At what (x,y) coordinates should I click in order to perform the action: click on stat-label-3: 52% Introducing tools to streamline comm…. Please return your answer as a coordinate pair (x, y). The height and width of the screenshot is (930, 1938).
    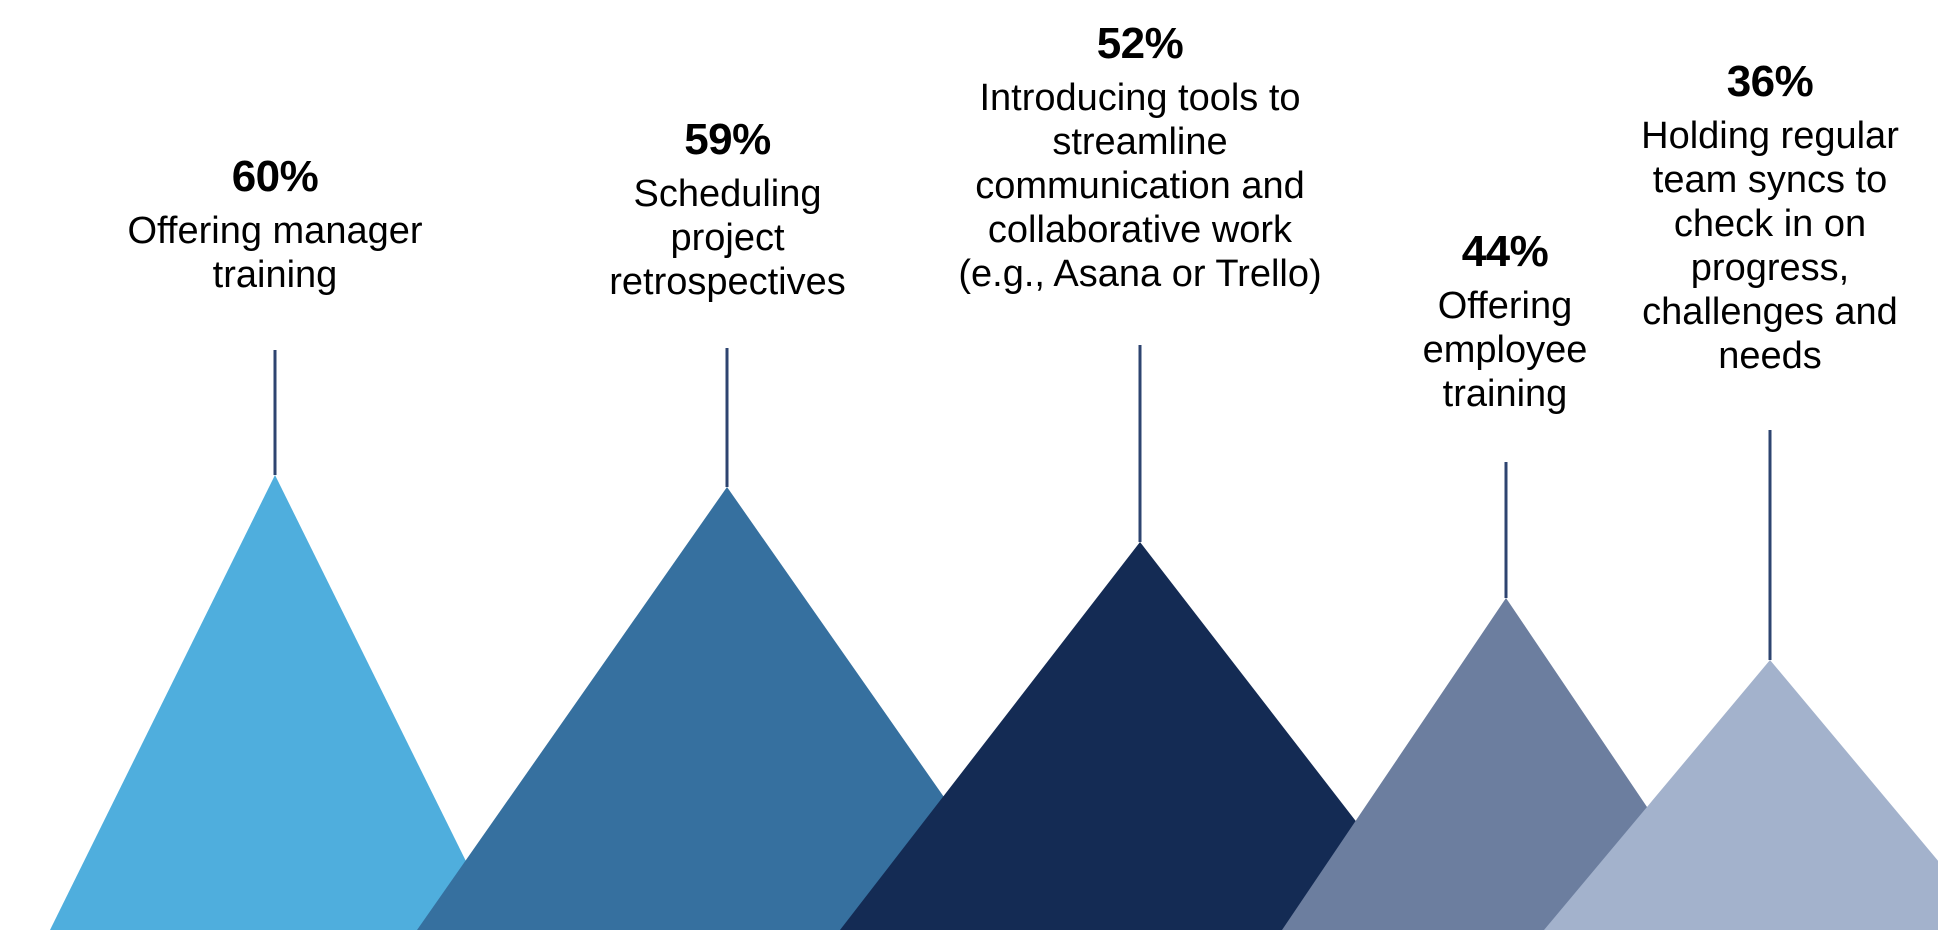
    Looking at the image, I should click on (1140, 159).